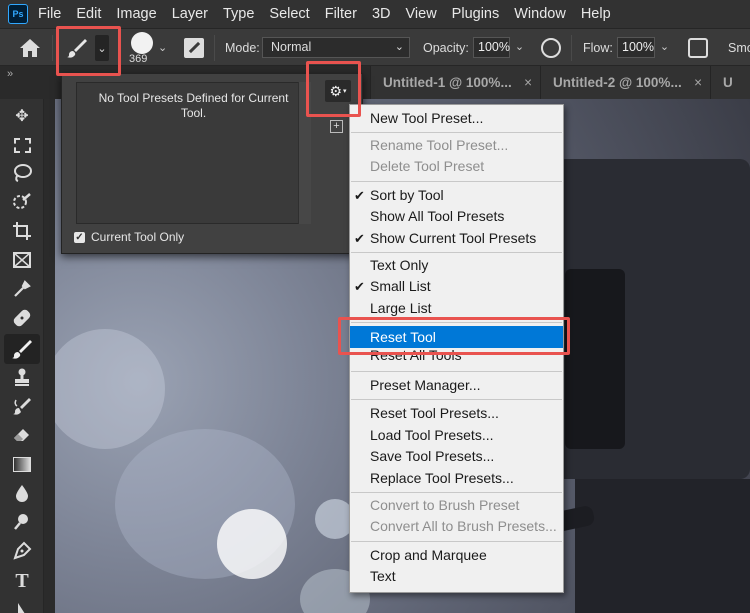 The image size is (750, 613). What do you see at coordinates (596, 14) in the screenshot?
I see `menu-help: Help` at bounding box center [596, 14].